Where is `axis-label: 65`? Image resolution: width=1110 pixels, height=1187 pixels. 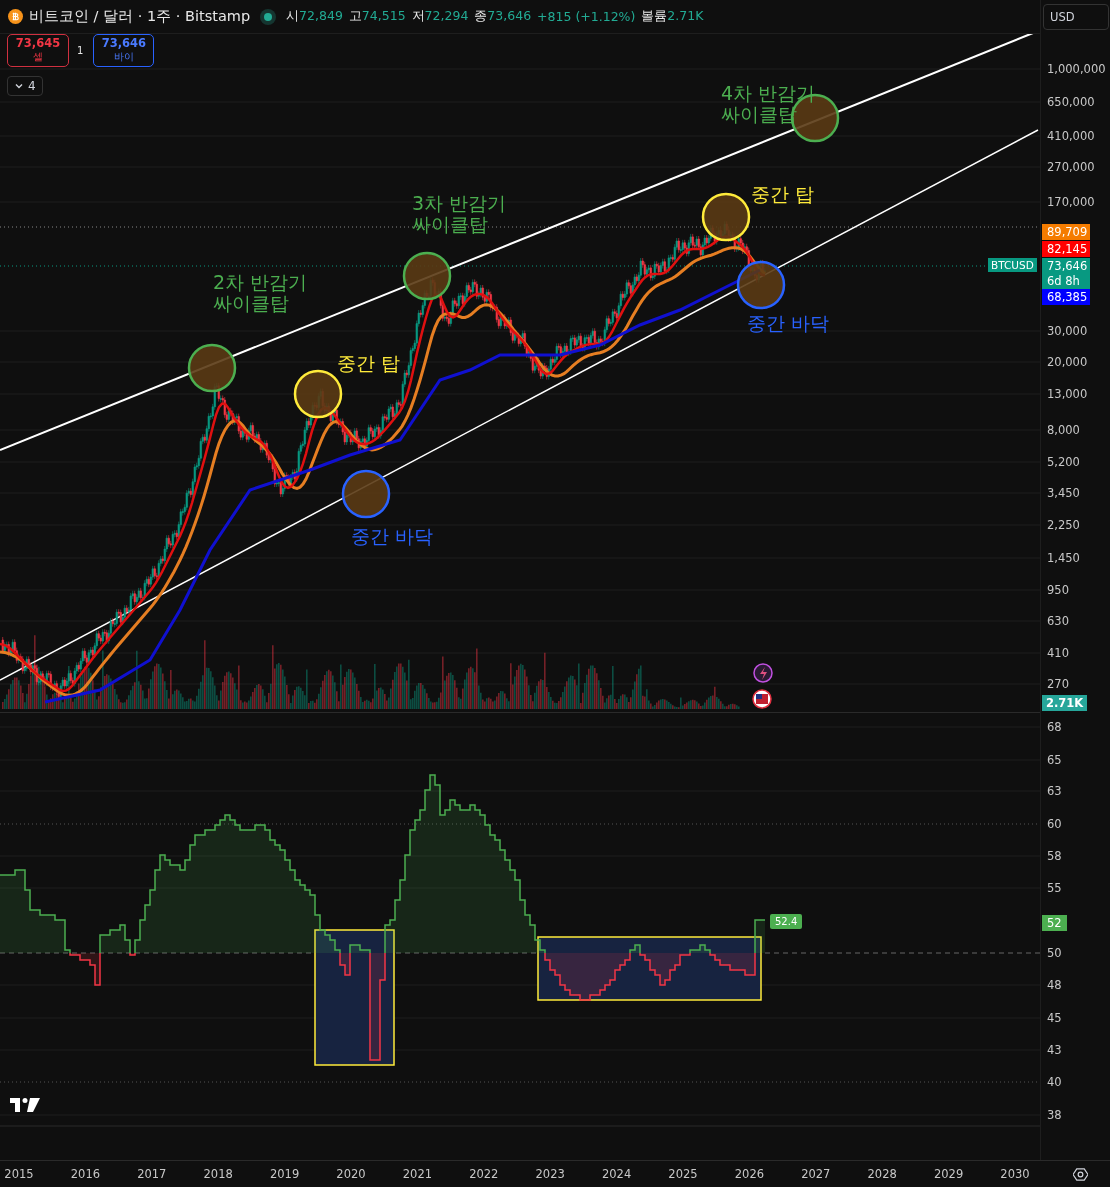
axis-label: 65 is located at coordinates (1054, 760).